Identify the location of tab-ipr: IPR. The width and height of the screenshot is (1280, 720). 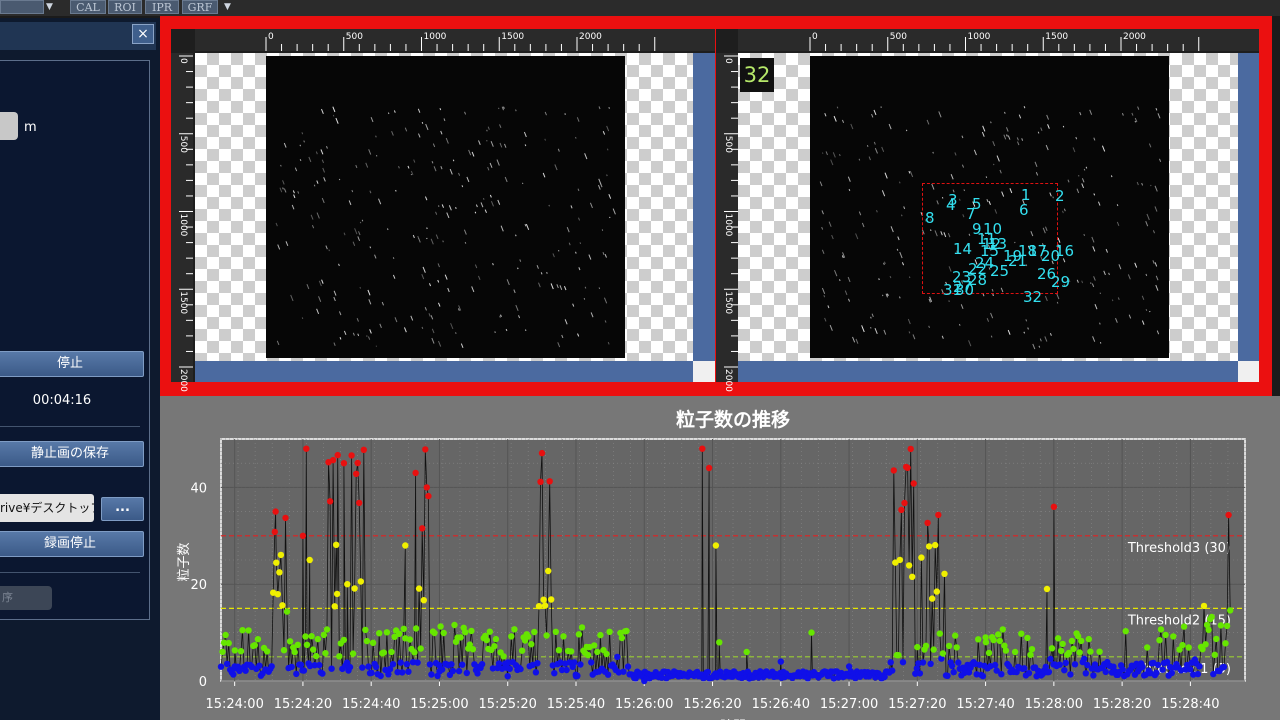
(162, 7).